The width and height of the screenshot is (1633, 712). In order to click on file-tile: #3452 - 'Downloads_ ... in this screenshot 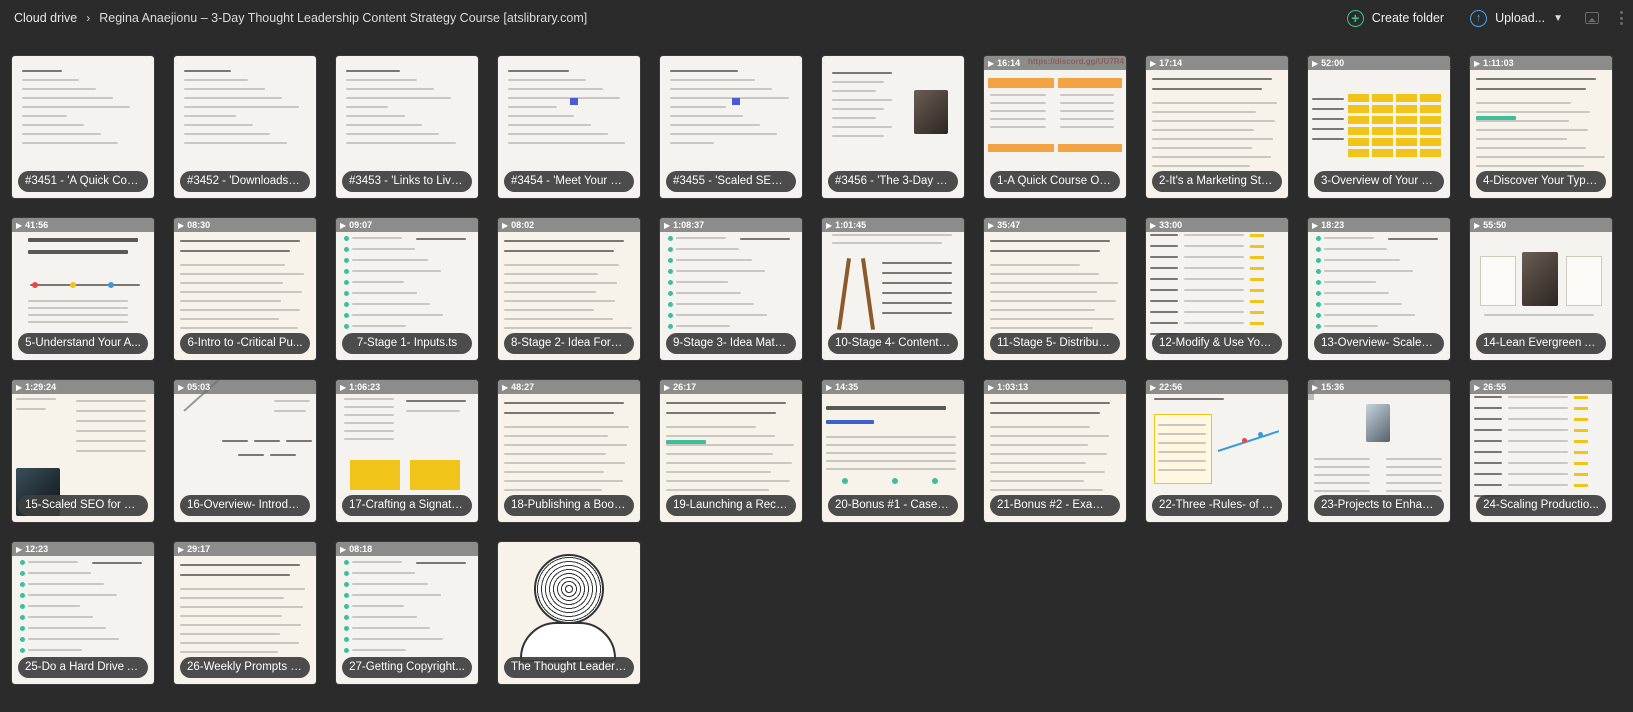, I will do `click(245, 127)`.